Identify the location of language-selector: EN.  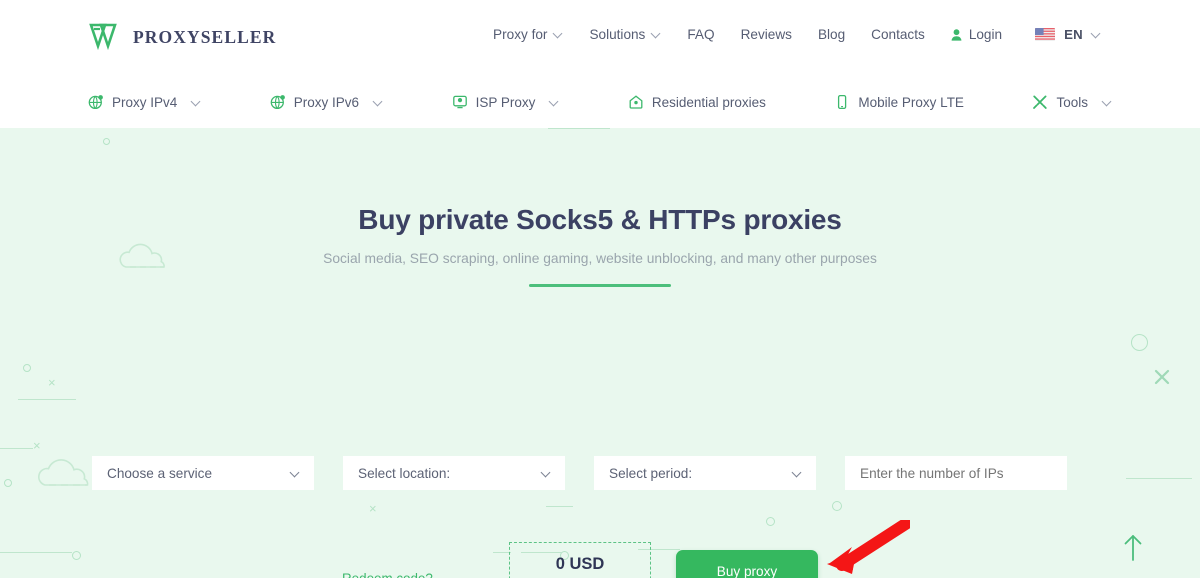
(1064, 34).